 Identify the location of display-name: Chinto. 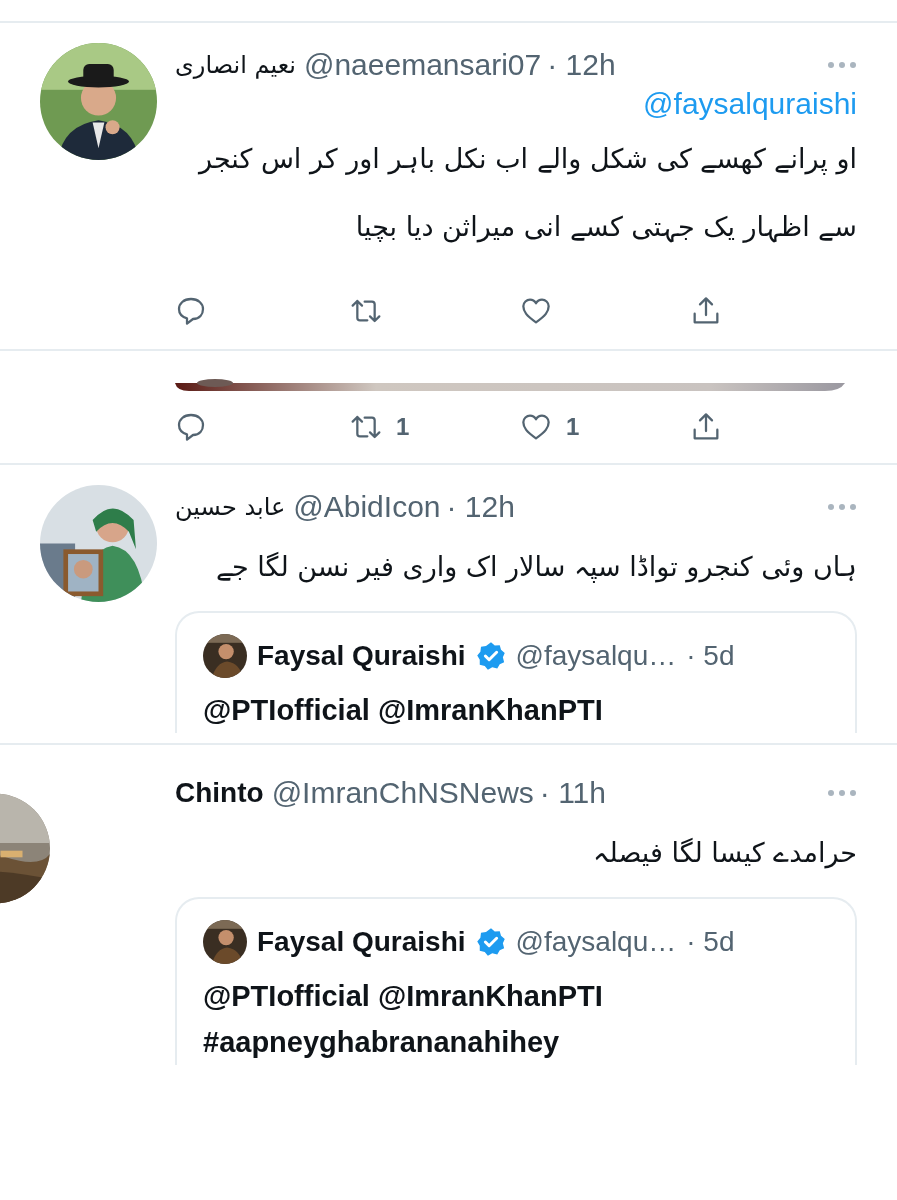
(219, 793).